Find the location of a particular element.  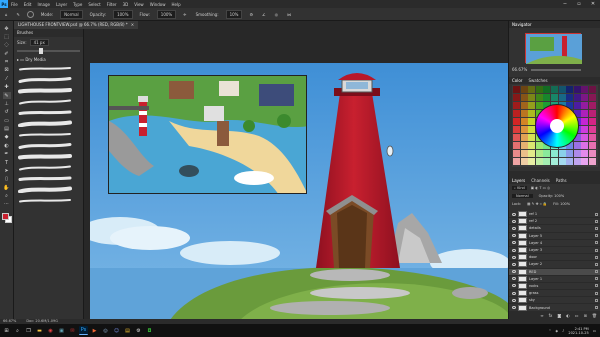

layer-row: details is located at coordinates (554, 229).